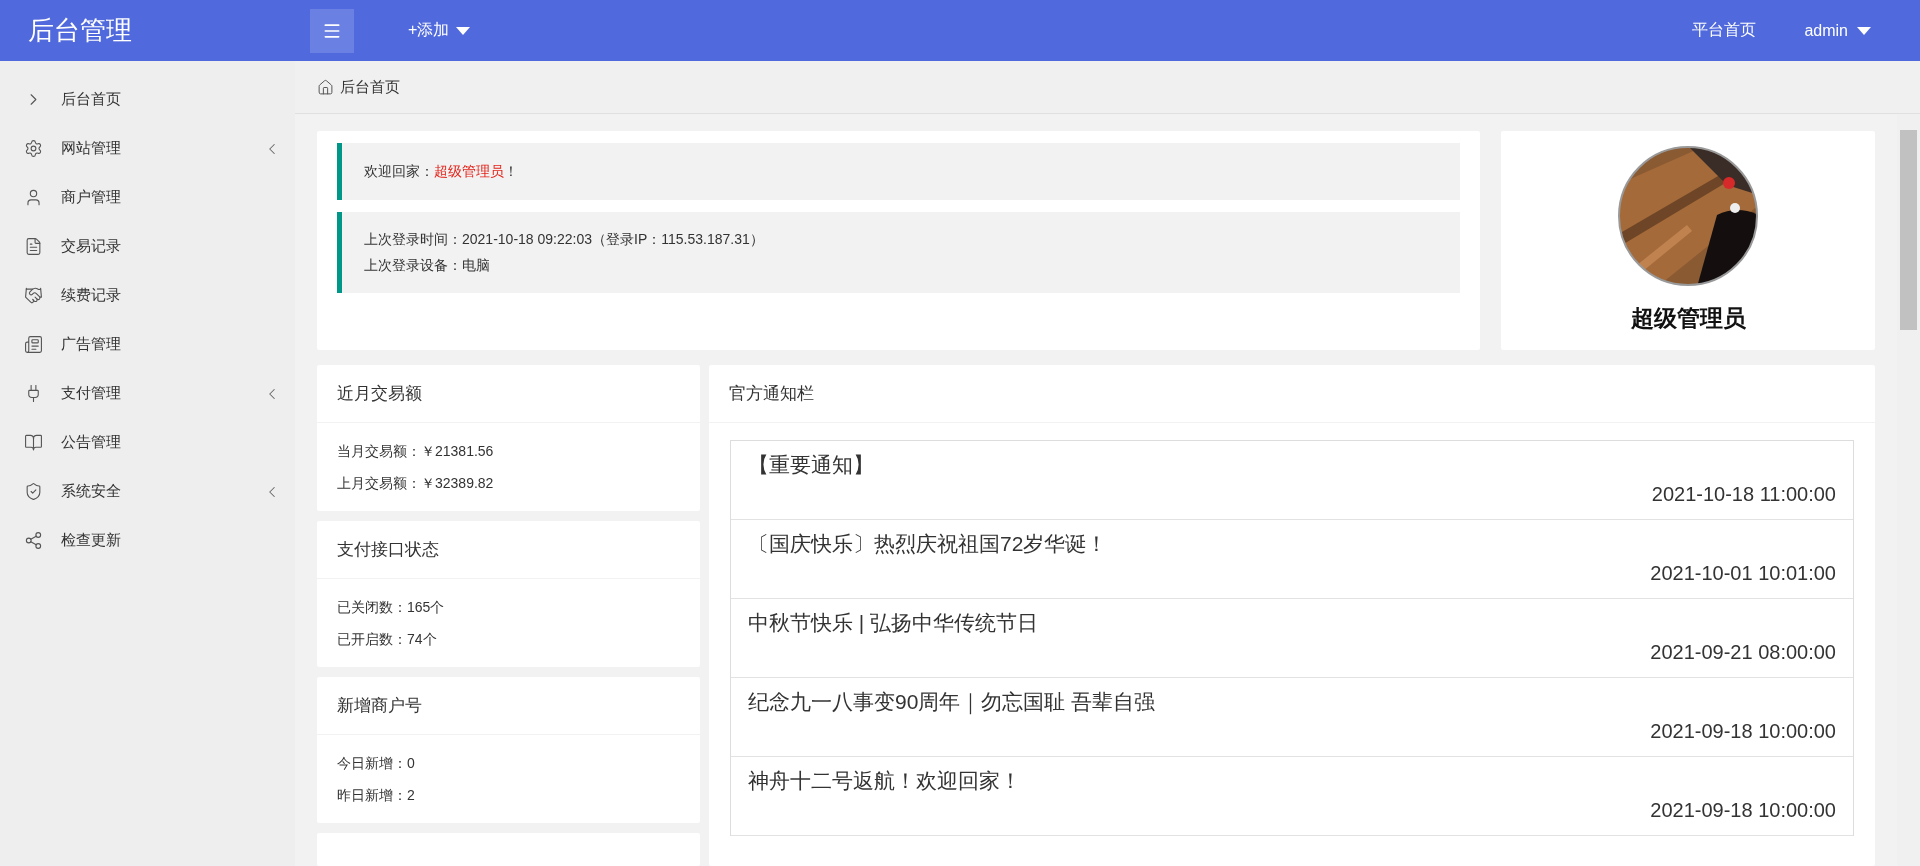 This screenshot has height=866, width=1920. What do you see at coordinates (91, 148) in the screenshot?
I see `sidebar-label: 网站管理` at bounding box center [91, 148].